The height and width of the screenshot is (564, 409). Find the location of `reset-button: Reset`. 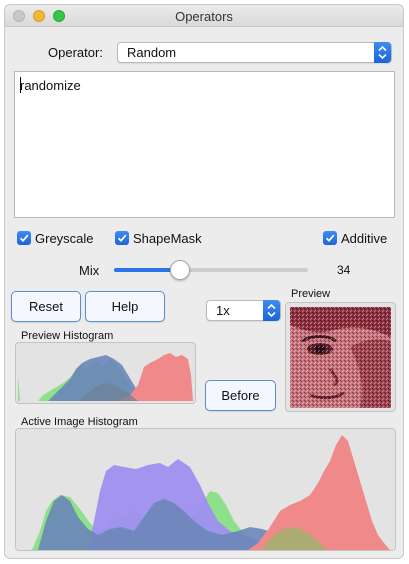

reset-button: Reset is located at coordinates (46, 306).